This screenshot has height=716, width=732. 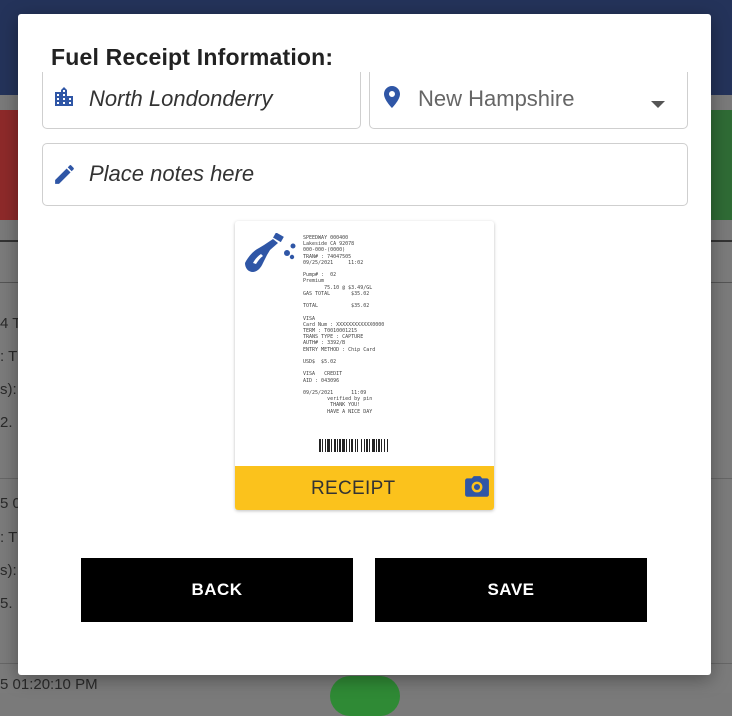 What do you see at coordinates (172, 173) in the screenshot?
I see `notes-placeholder: Place notes here` at bounding box center [172, 173].